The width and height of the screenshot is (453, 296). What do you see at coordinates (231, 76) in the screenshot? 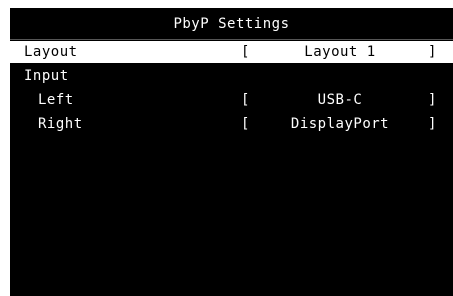
I see `menu-item-input: Input` at bounding box center [231, 76].